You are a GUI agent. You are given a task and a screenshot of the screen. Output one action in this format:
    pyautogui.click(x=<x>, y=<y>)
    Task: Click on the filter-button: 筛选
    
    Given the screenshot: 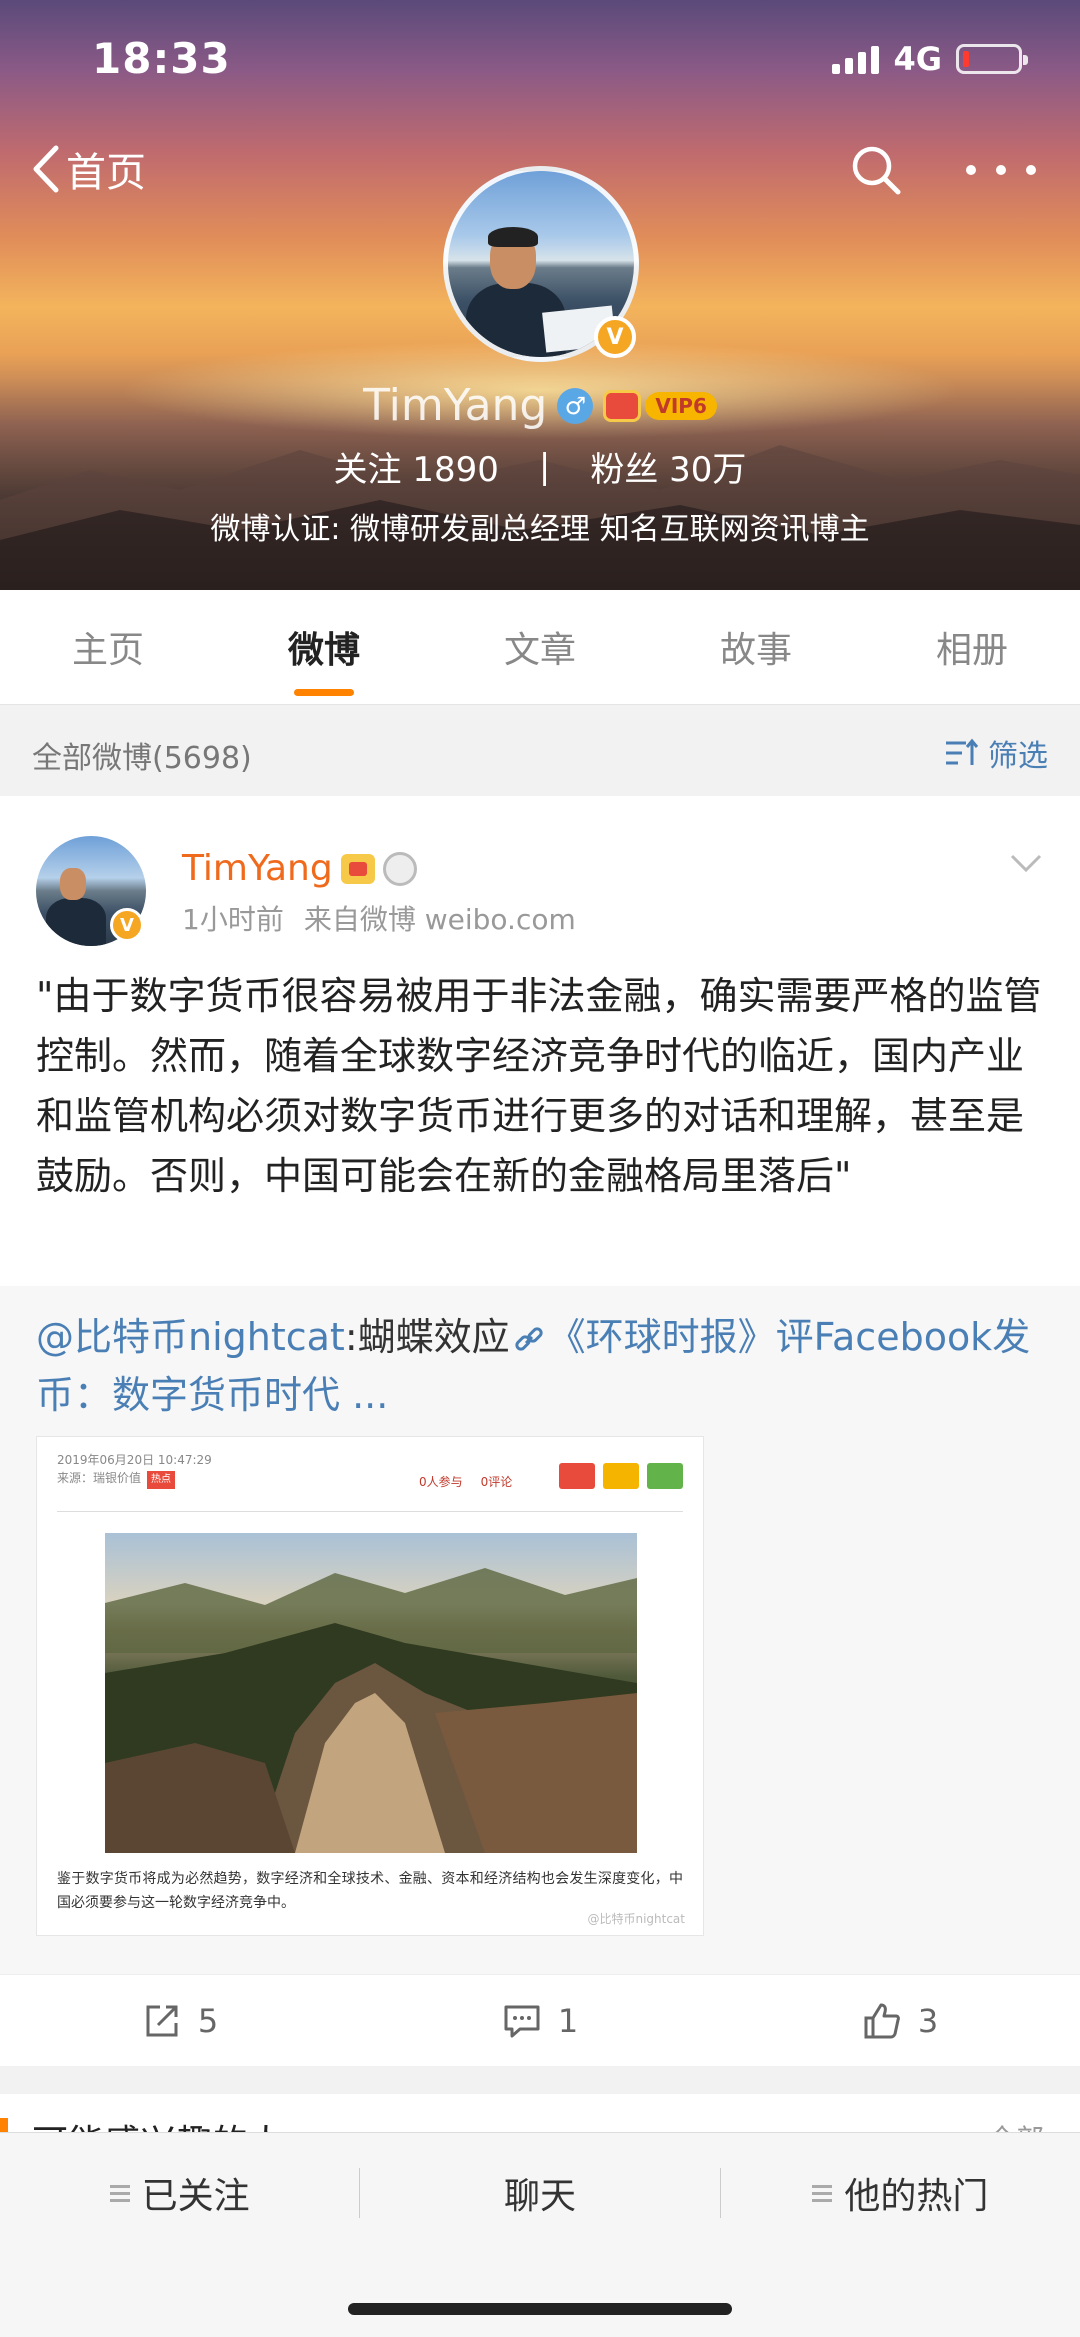 What is the action you would take?
    pyautogui.click(x=996, y=753)
    